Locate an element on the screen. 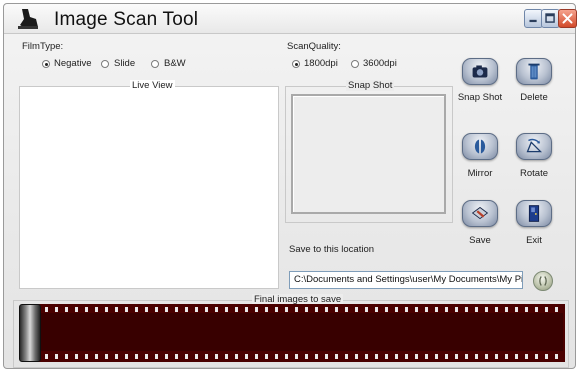  rotate-button is located at coordinates (534, 146).